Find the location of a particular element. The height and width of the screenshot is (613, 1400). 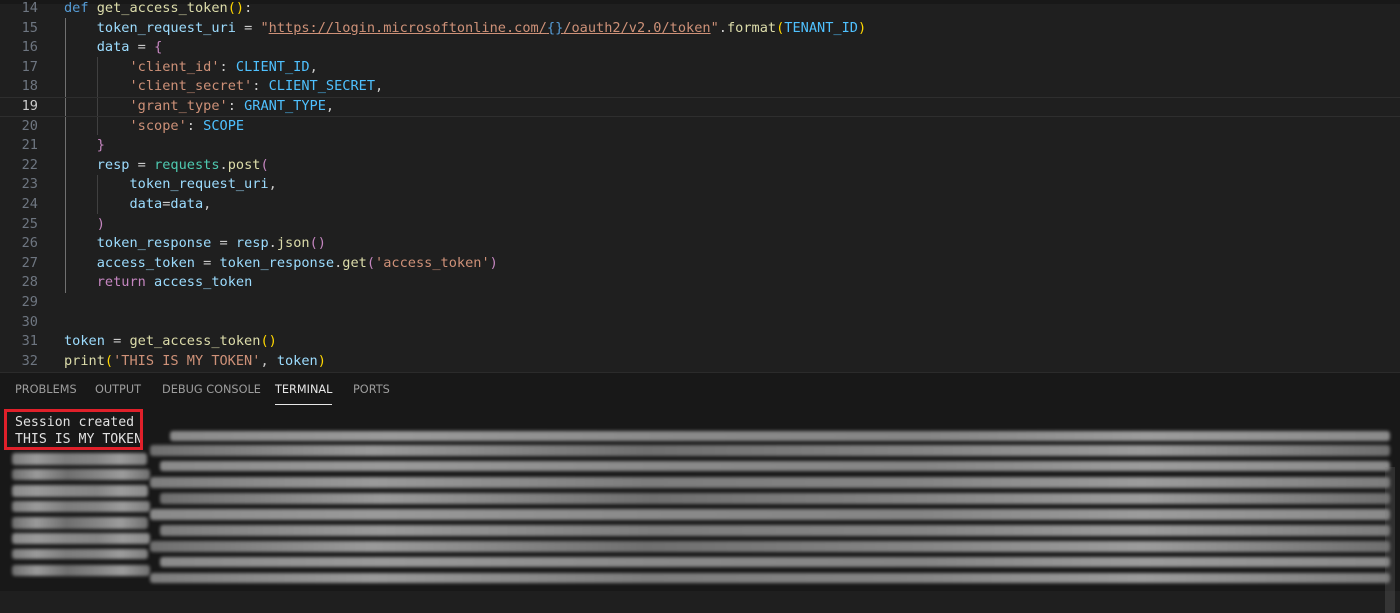

tab-terminal: TERMINAL is located at coordinates (304, 394).